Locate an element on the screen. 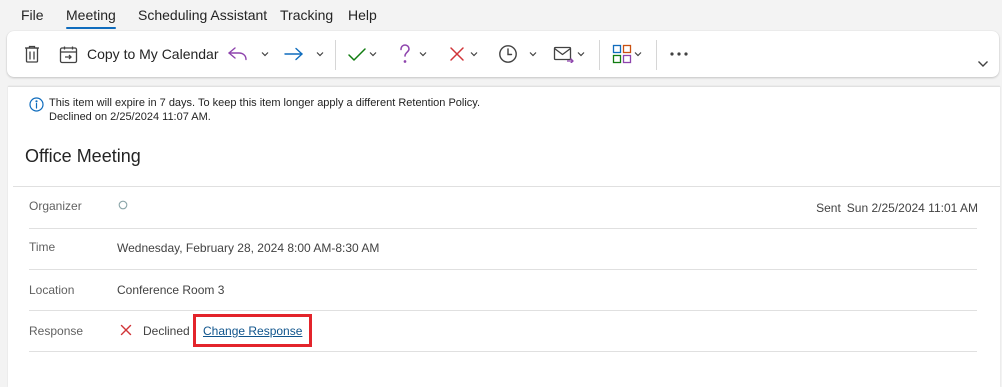 The height and width of the screenshot is (387, 1002). forward-dropdown-chevron-icon is located at coordinates (320, 54).